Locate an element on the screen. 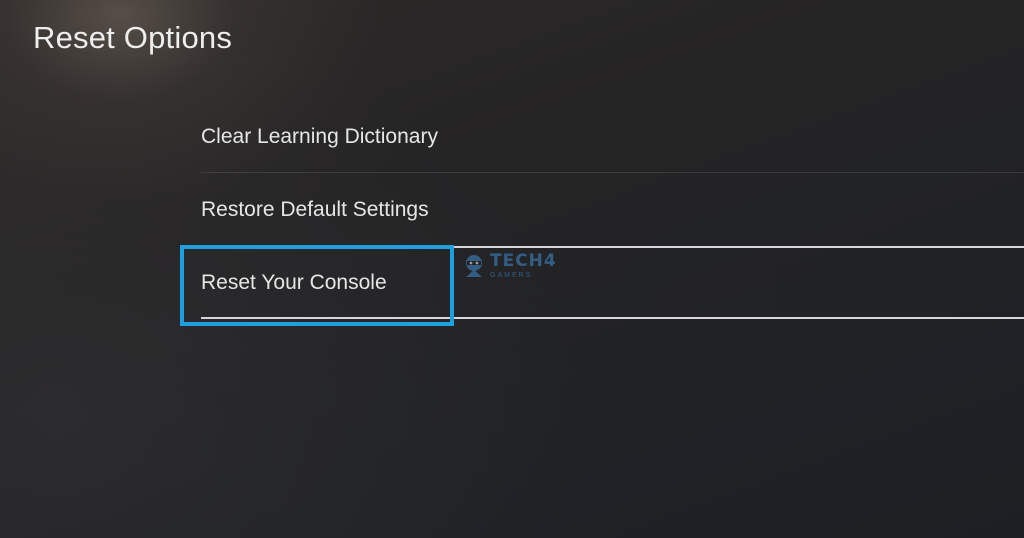 This screenshot has height=538, width=1024. menu-item-reset-your-console: Reset Your Console is located at coordinates (604, 282).